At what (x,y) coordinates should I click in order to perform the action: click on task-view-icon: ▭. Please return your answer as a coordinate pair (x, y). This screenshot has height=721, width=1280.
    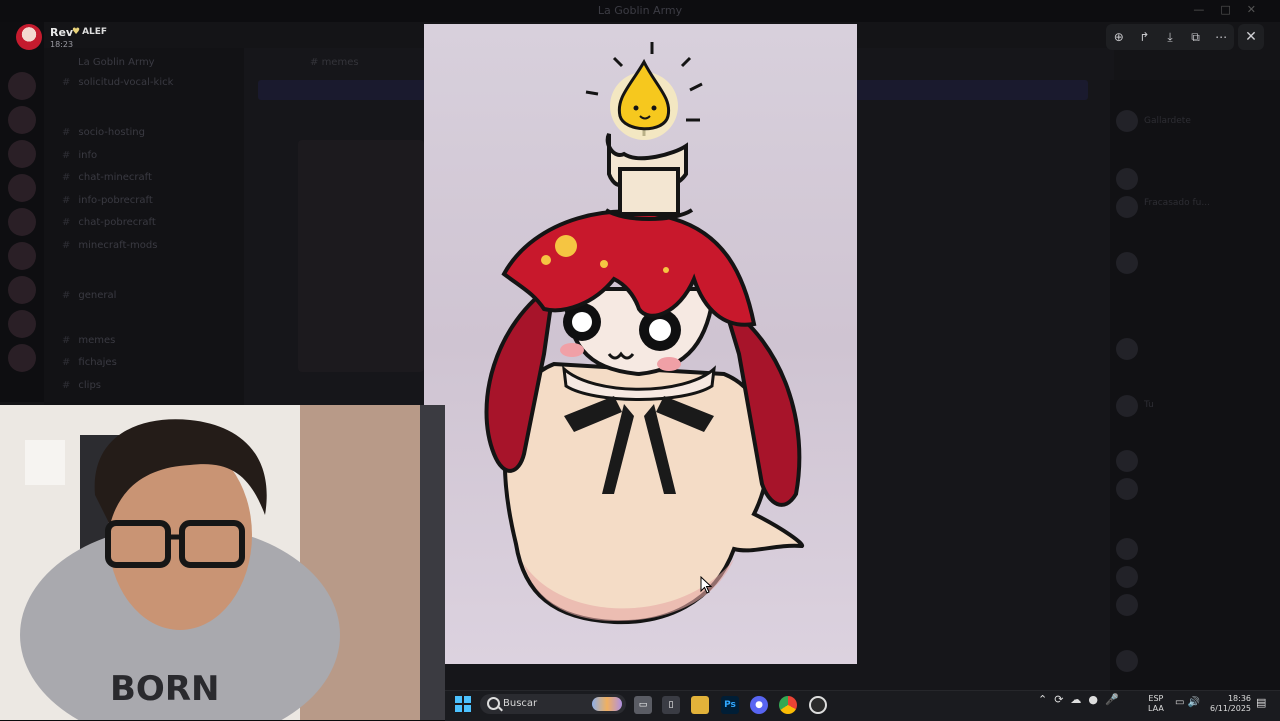
    Looking at the image, I should click on (643, 705).